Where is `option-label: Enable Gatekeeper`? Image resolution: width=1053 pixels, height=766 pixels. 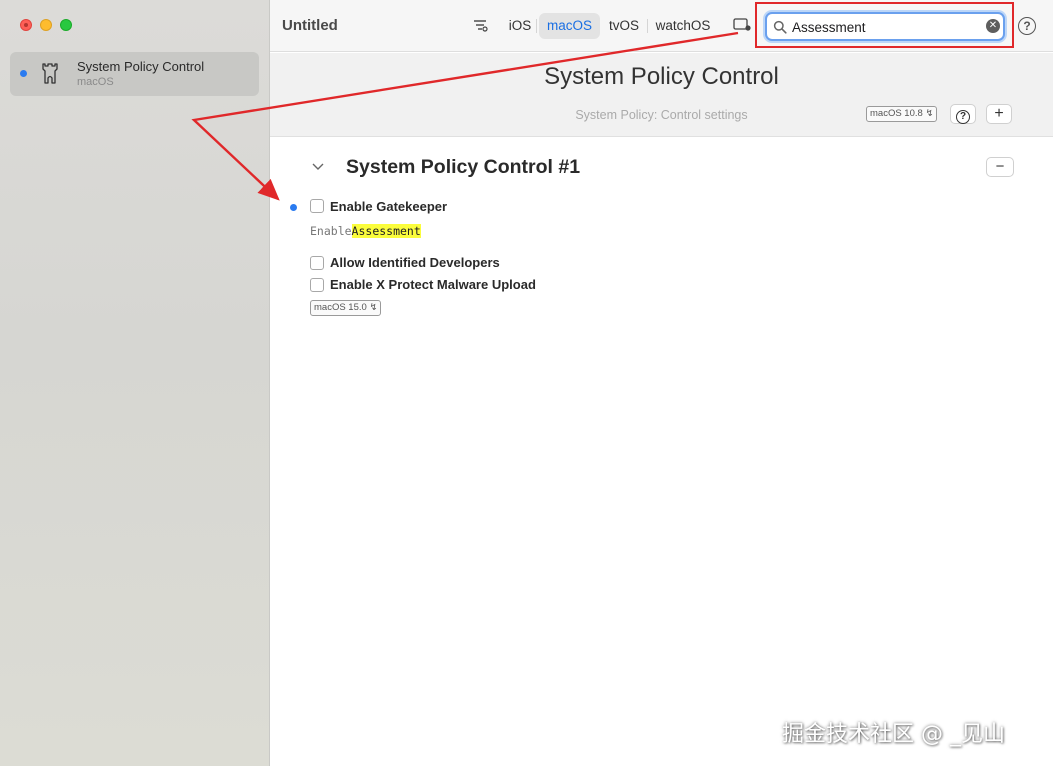 option-label: Enable Gatekeeper is located at coordinates (389, 206).